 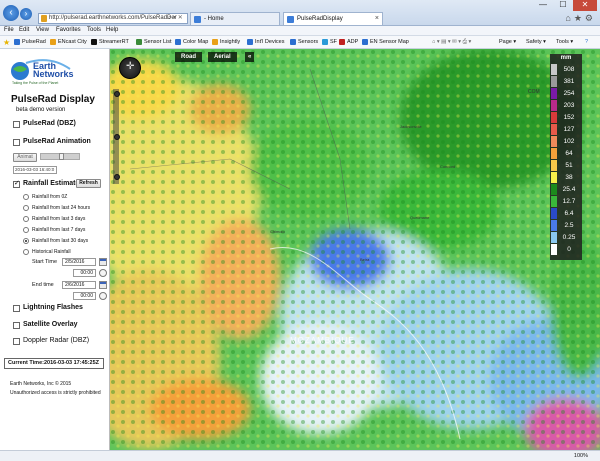 I want to click on legend-row: 12.7, so click(x=566, y=201).